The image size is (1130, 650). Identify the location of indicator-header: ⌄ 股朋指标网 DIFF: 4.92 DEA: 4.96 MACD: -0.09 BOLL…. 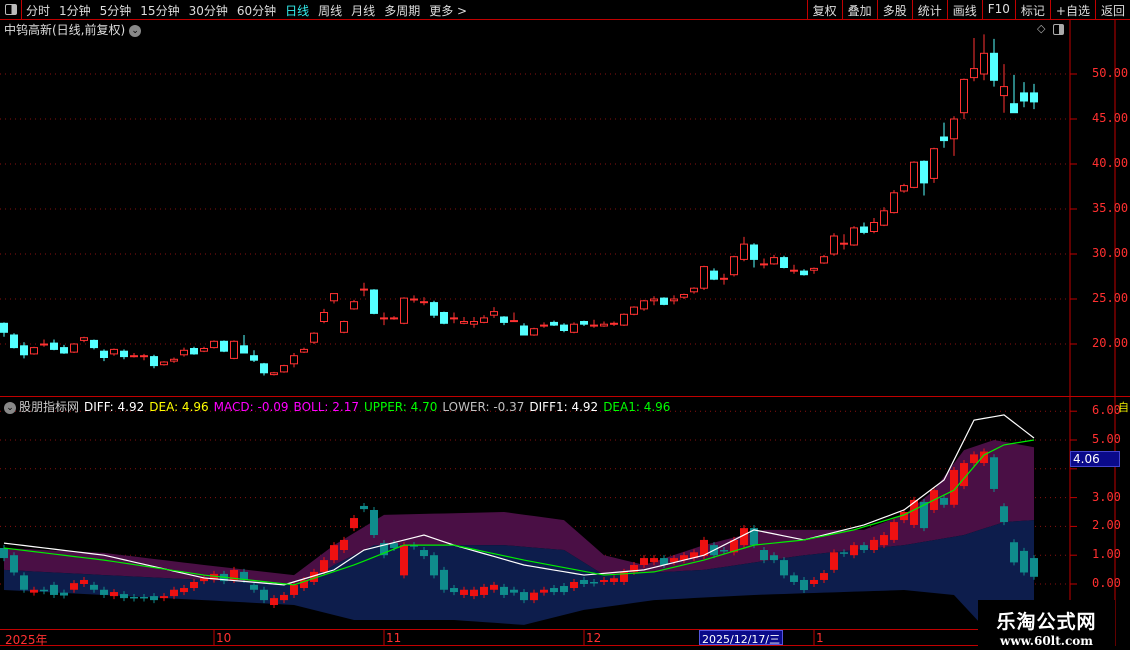
(342, 406).